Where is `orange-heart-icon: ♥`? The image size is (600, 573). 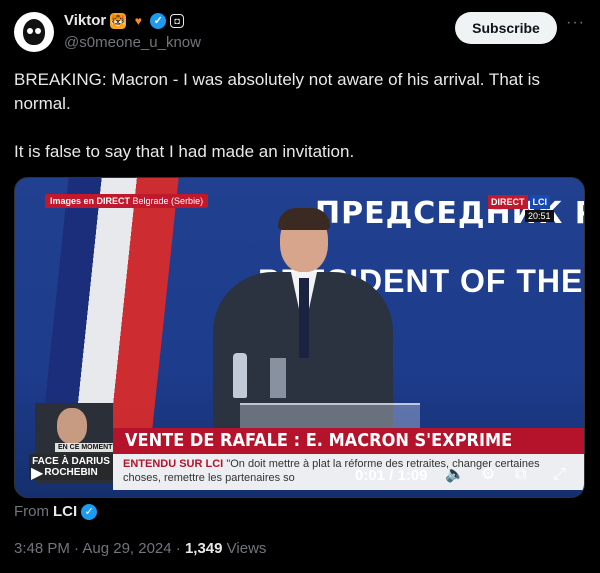 orange-heart-icon: ♥ is located at coordinates (138, 20).